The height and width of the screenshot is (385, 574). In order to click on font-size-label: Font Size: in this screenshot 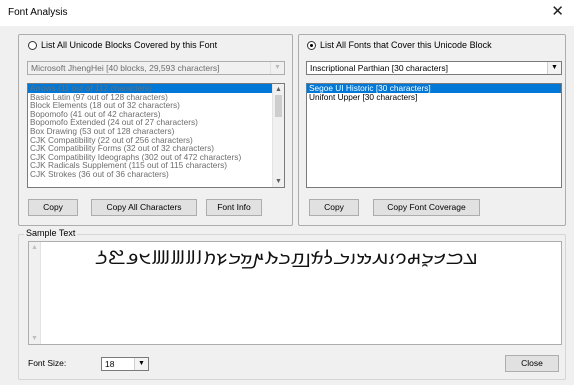, I will do `click(47, 363)`.